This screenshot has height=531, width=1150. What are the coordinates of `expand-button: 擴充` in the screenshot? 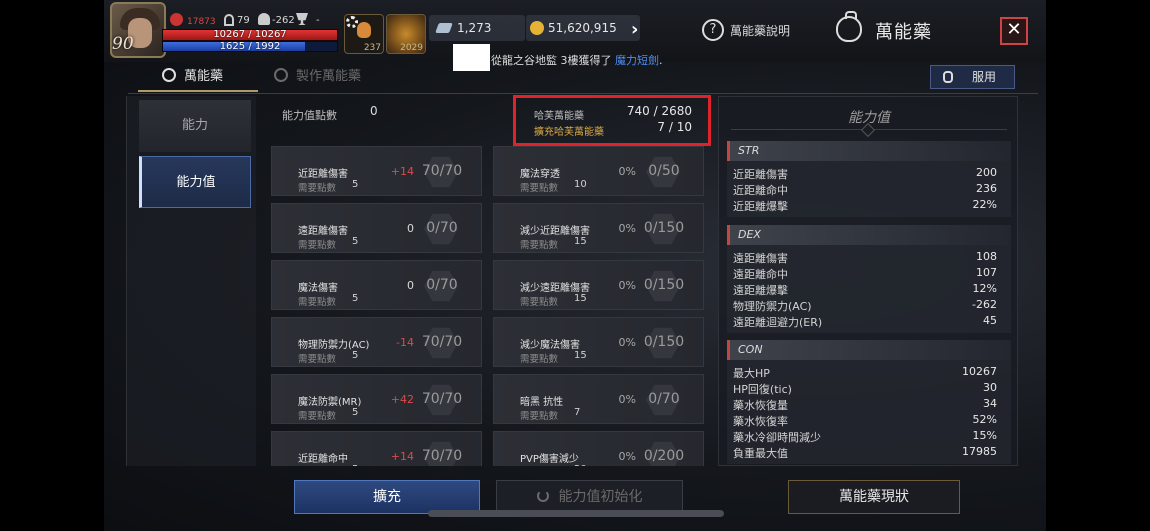 It's located at (387, 497).